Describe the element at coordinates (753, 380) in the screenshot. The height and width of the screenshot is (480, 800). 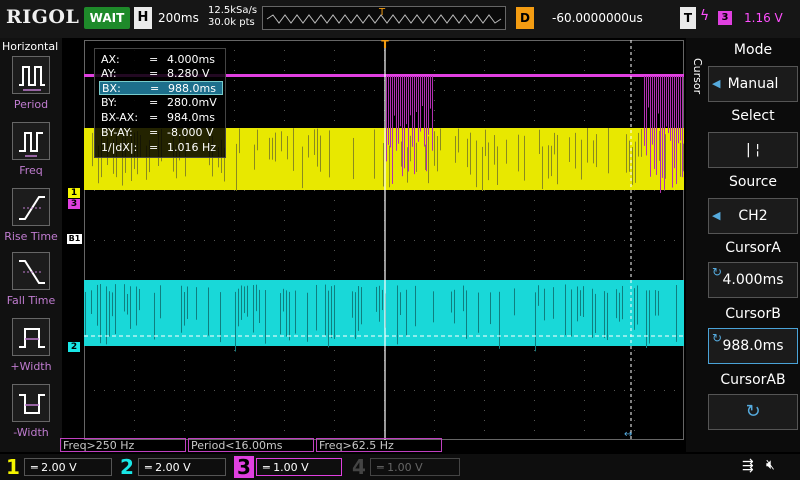
I see `cursorab-title: CursorAB` at that location.